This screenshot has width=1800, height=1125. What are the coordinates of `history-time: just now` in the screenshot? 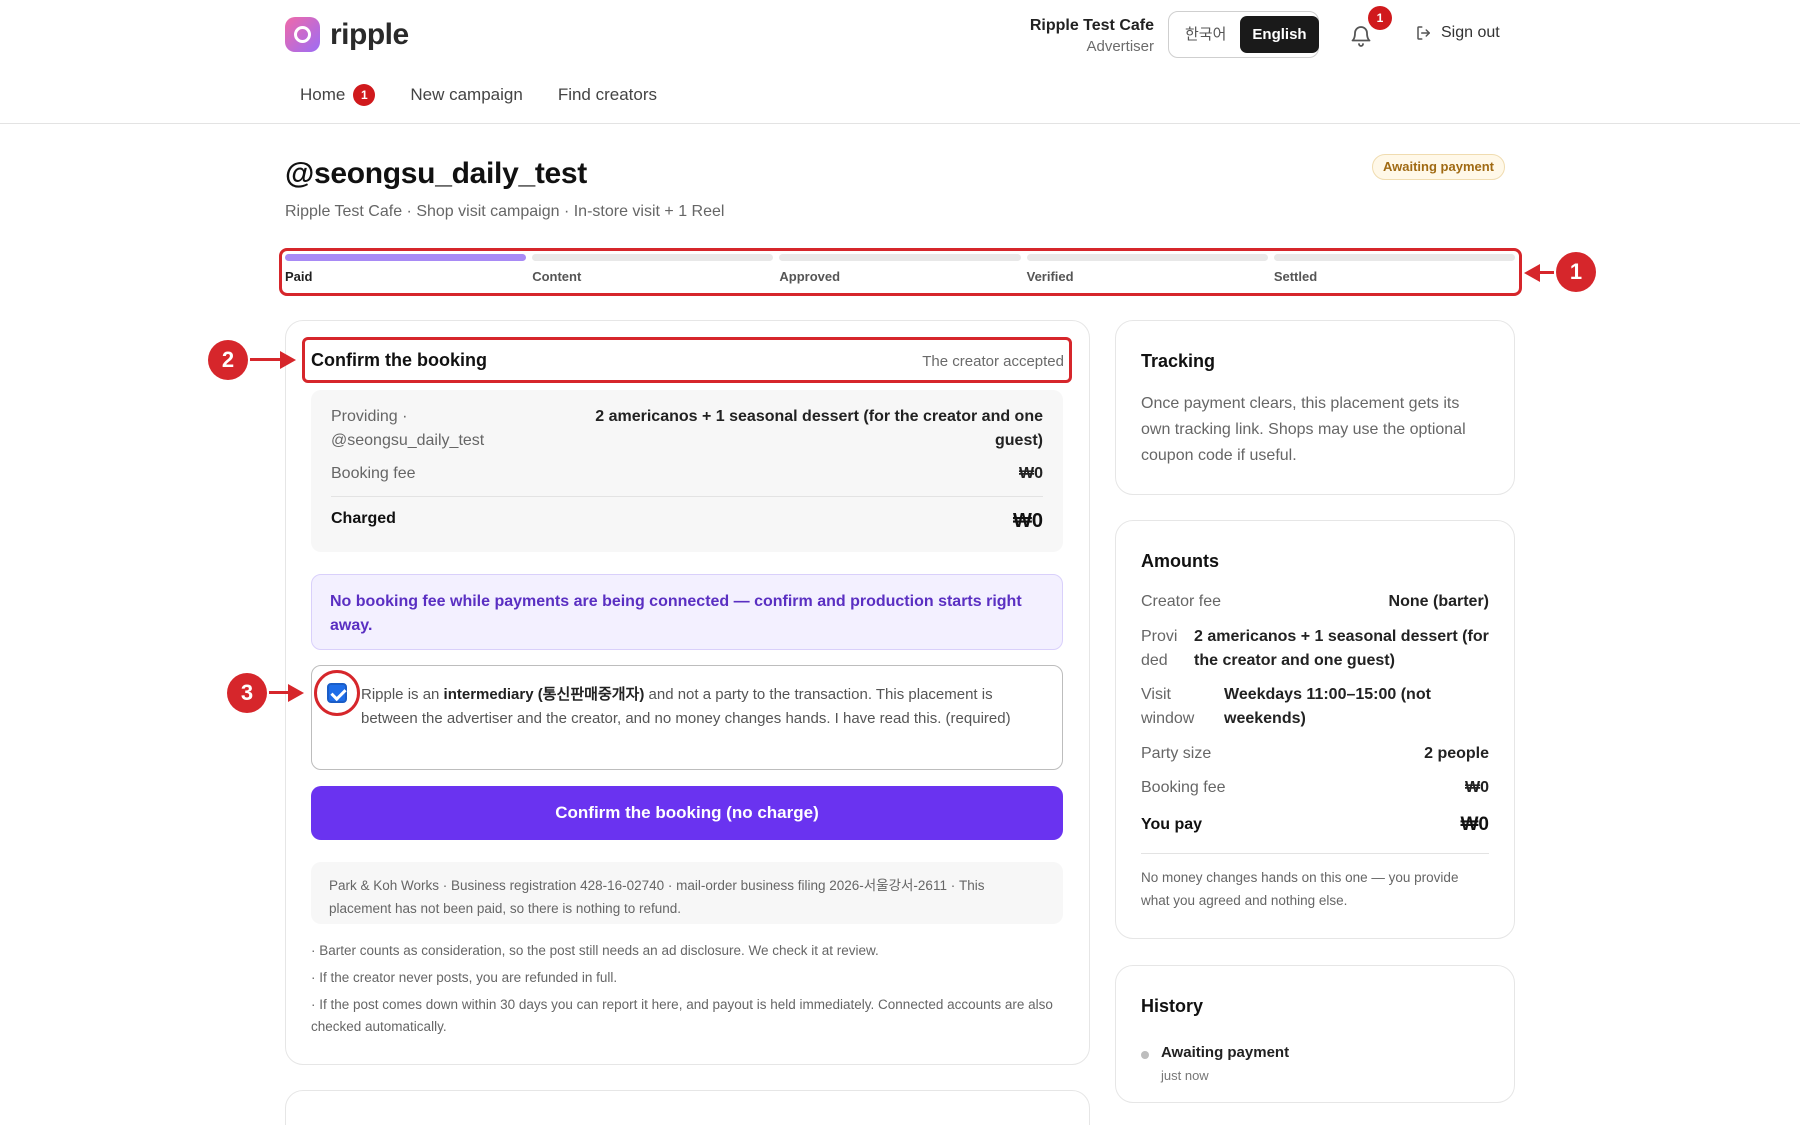 It's located at (1185, 1075).